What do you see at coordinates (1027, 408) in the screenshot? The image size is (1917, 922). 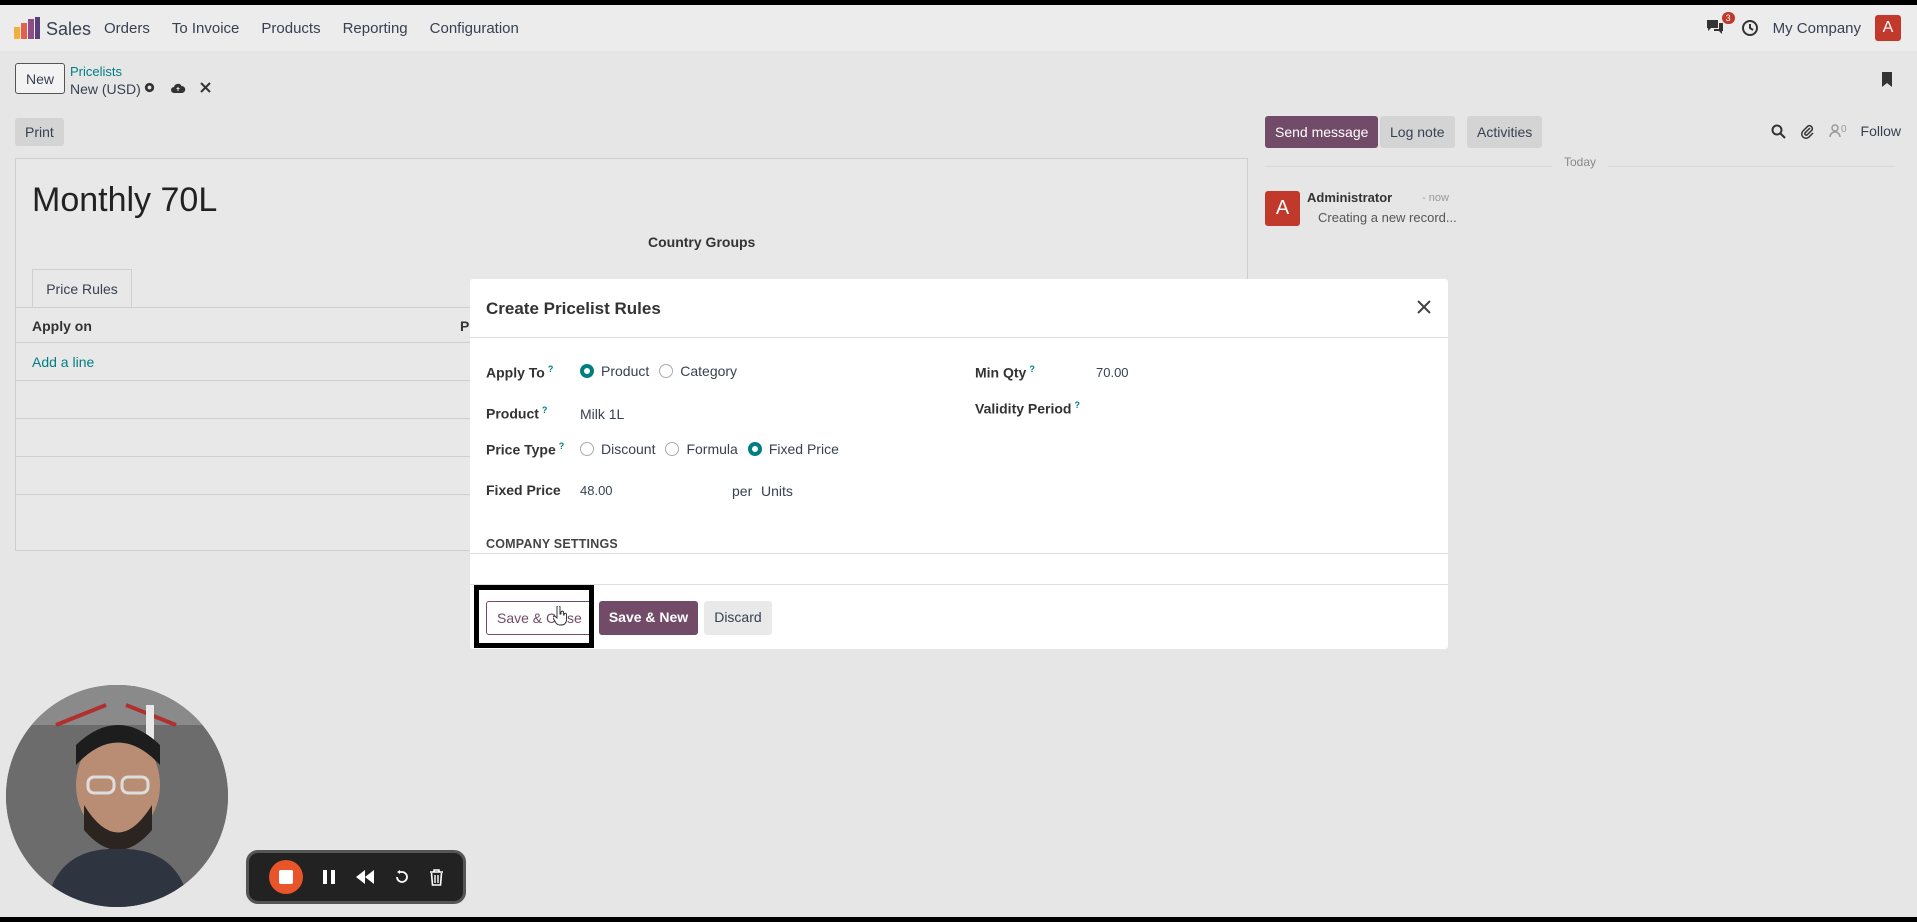 I see `validity-period-label: Validity Period?` at bounding box center [1027, 408].